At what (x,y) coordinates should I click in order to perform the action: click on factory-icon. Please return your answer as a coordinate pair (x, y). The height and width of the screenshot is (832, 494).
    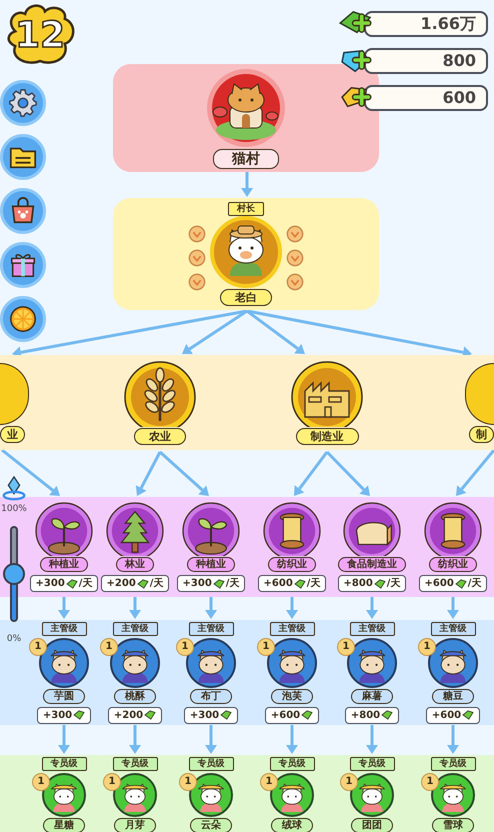
    Looking at the image, I should click on (327, 393).